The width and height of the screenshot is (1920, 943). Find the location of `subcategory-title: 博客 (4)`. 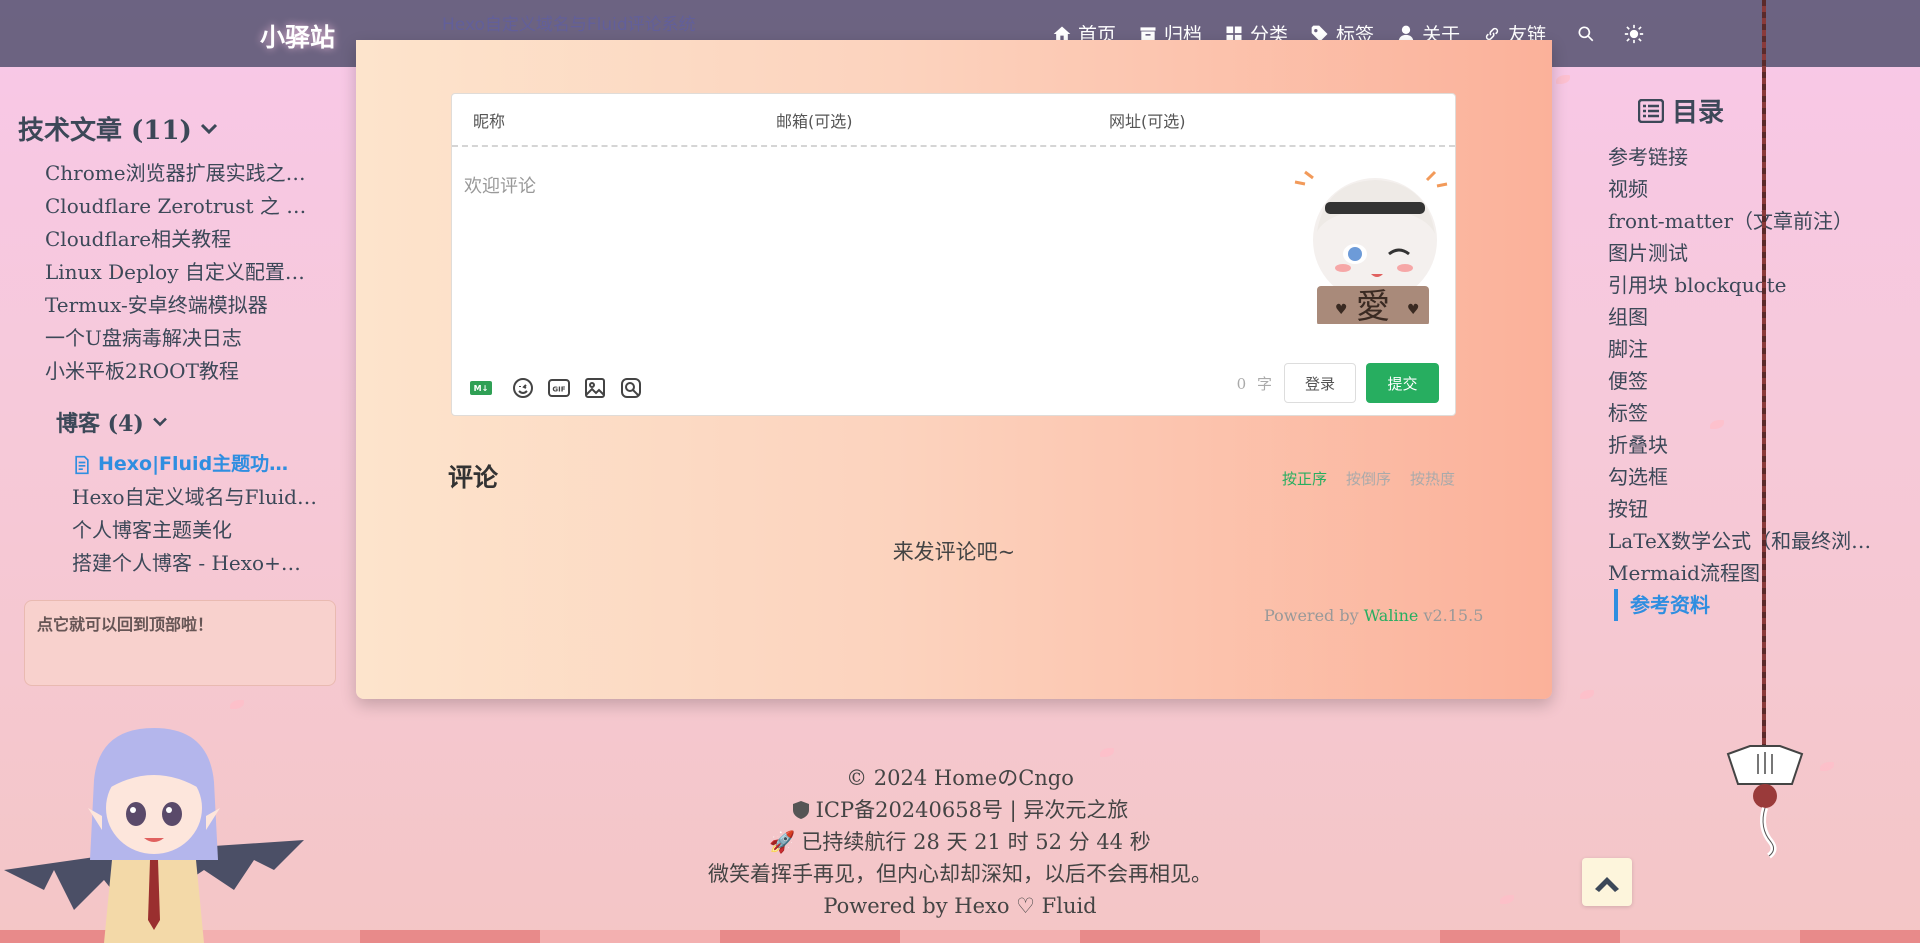

subcategory-title: 博客 (4) is located at coordinates (178, 422).